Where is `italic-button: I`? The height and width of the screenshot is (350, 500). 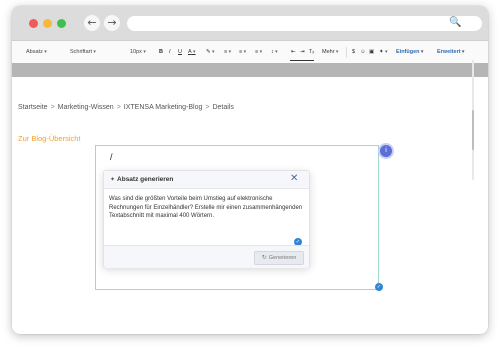
italic-button: I is located at coordinates (170, 52).